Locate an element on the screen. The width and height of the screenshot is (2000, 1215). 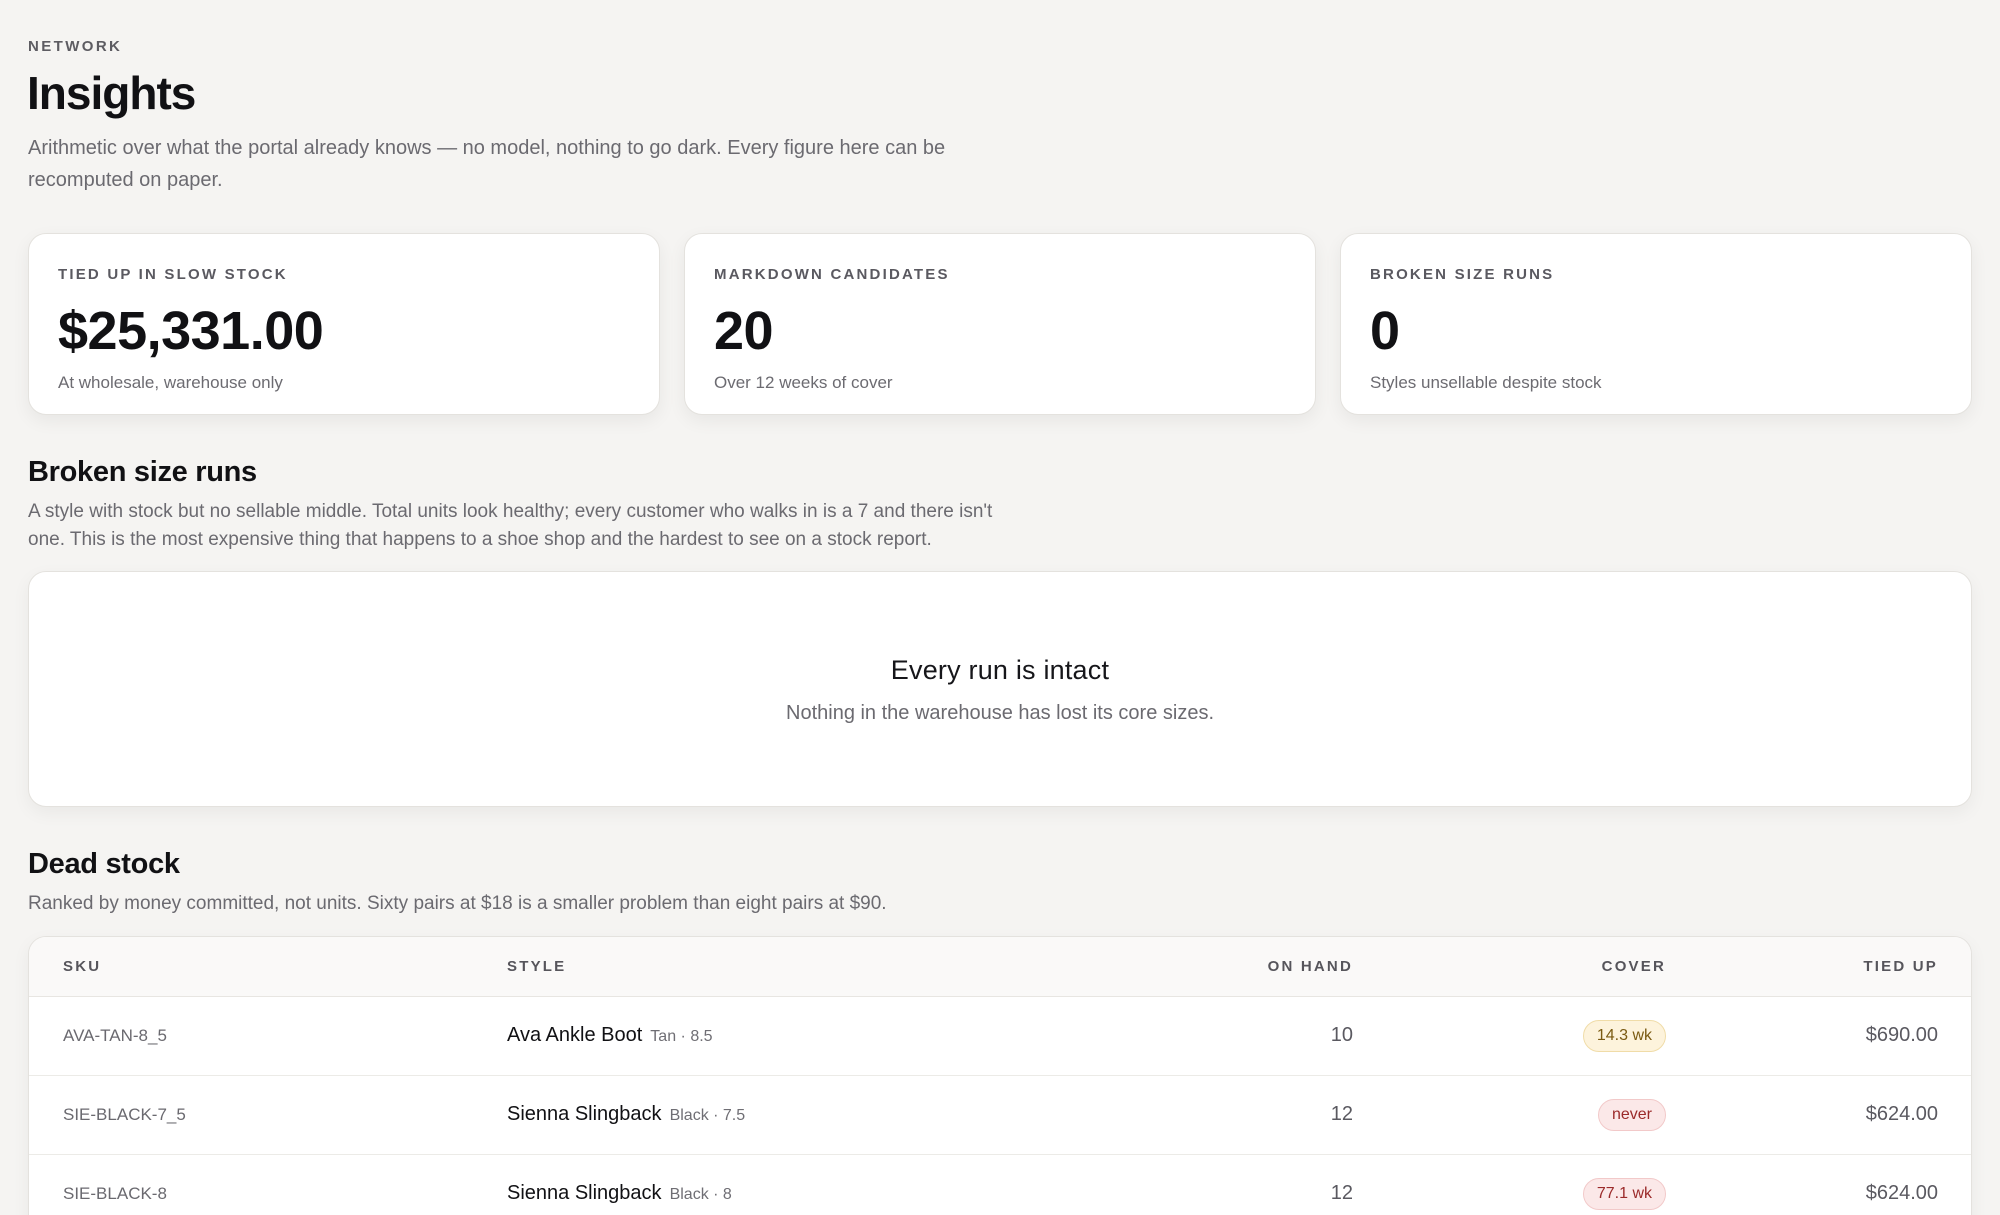
on-hand-cell: 10 is located at coordinates (1341, 1035).